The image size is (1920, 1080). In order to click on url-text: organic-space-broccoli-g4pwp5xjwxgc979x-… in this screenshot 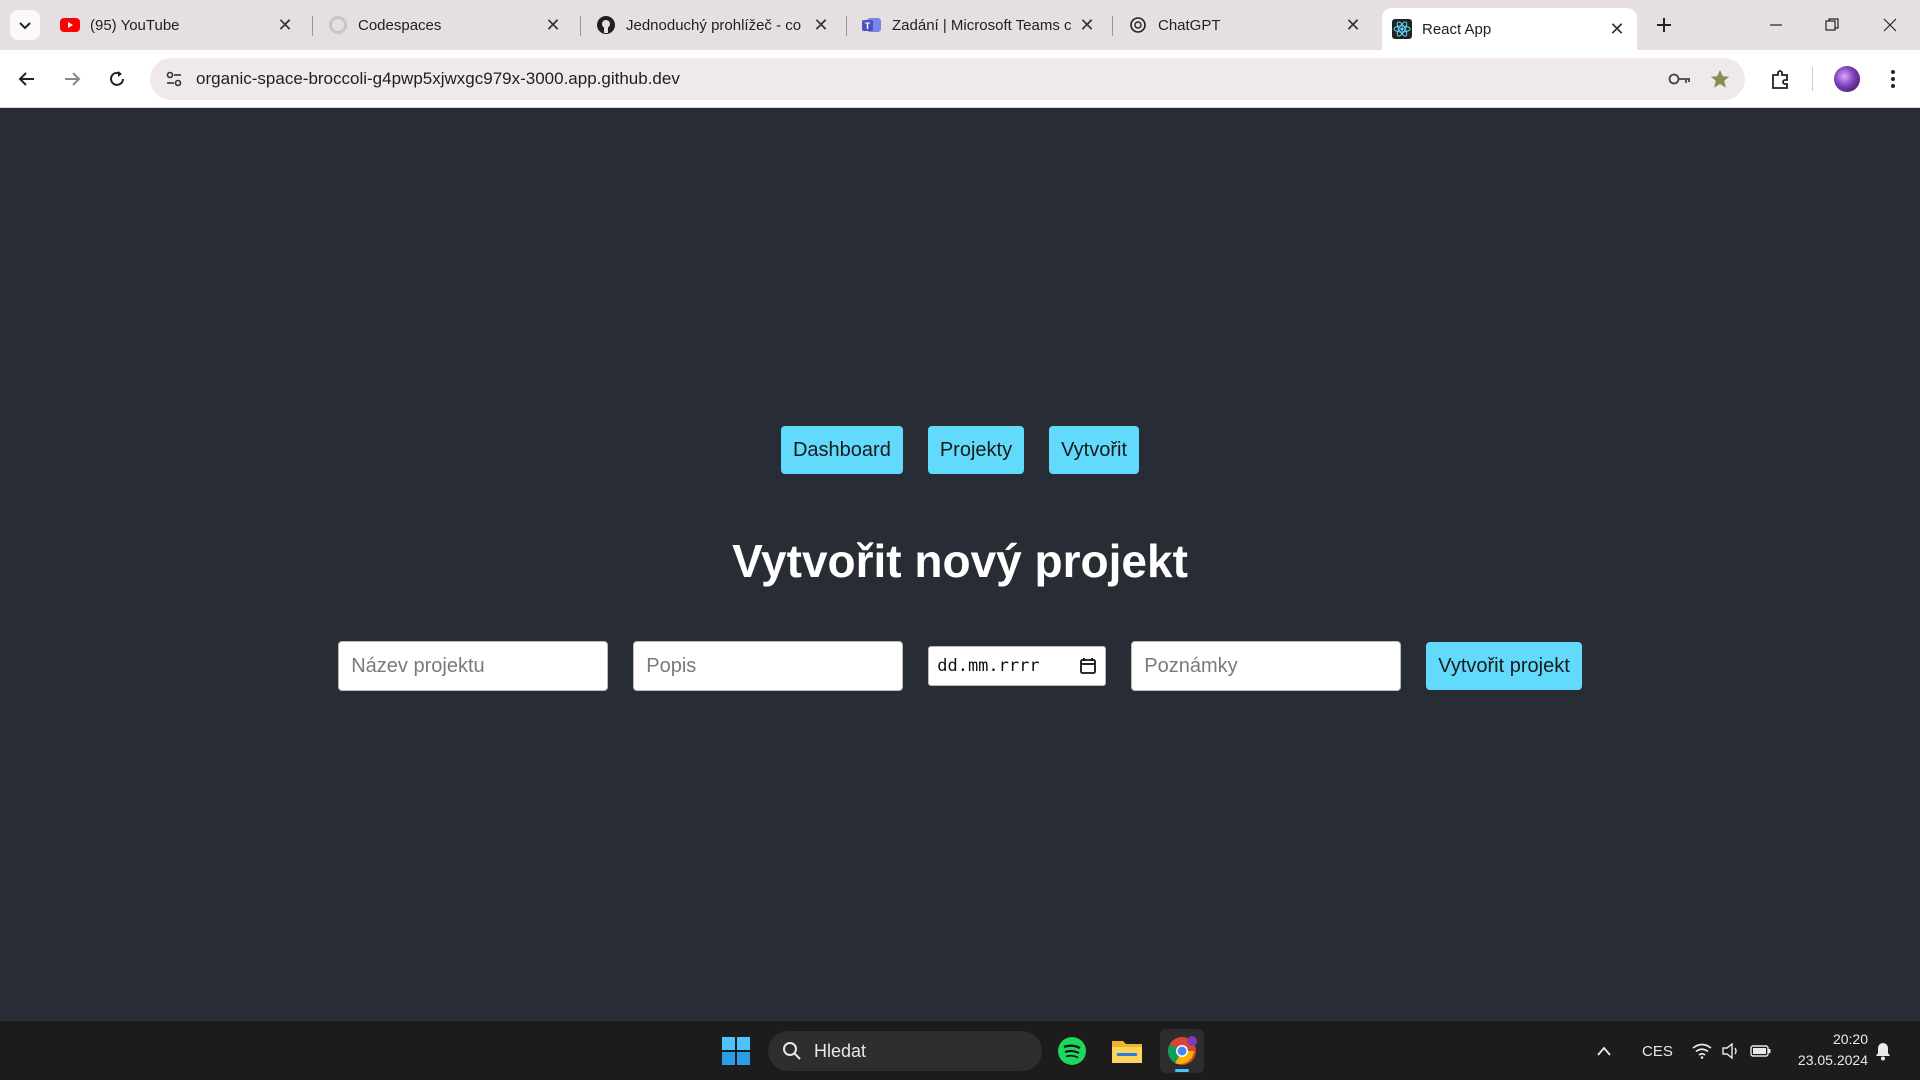, I will do `click(438, 78)`.